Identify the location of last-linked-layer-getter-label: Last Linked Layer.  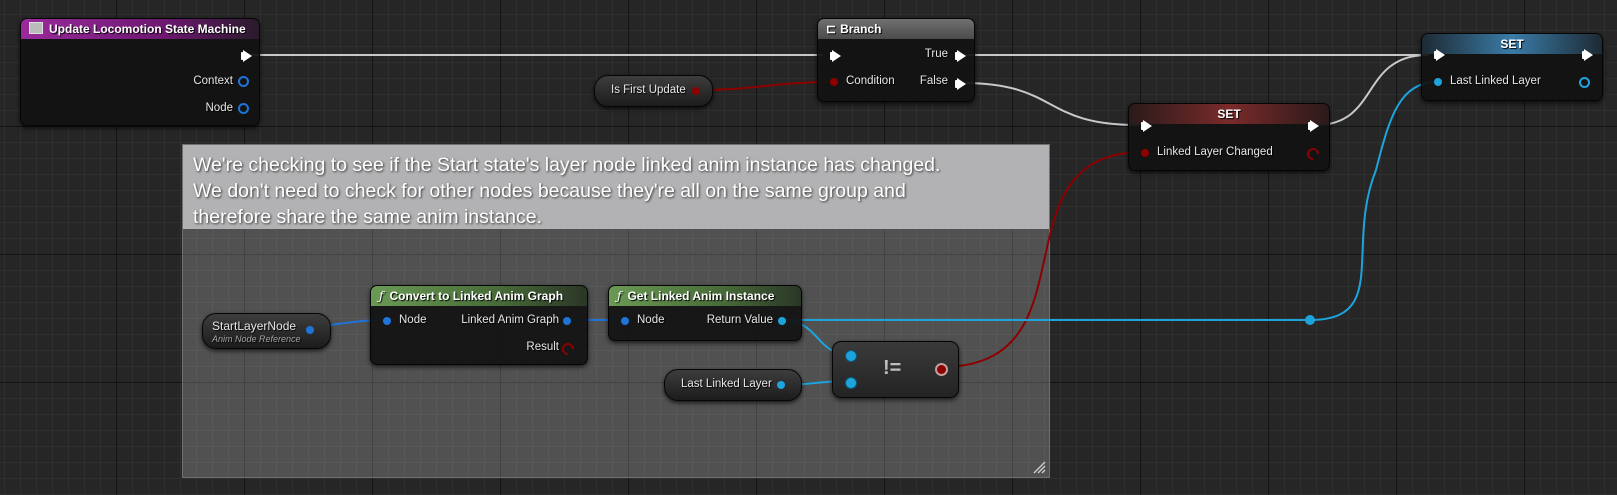
(726, 384).